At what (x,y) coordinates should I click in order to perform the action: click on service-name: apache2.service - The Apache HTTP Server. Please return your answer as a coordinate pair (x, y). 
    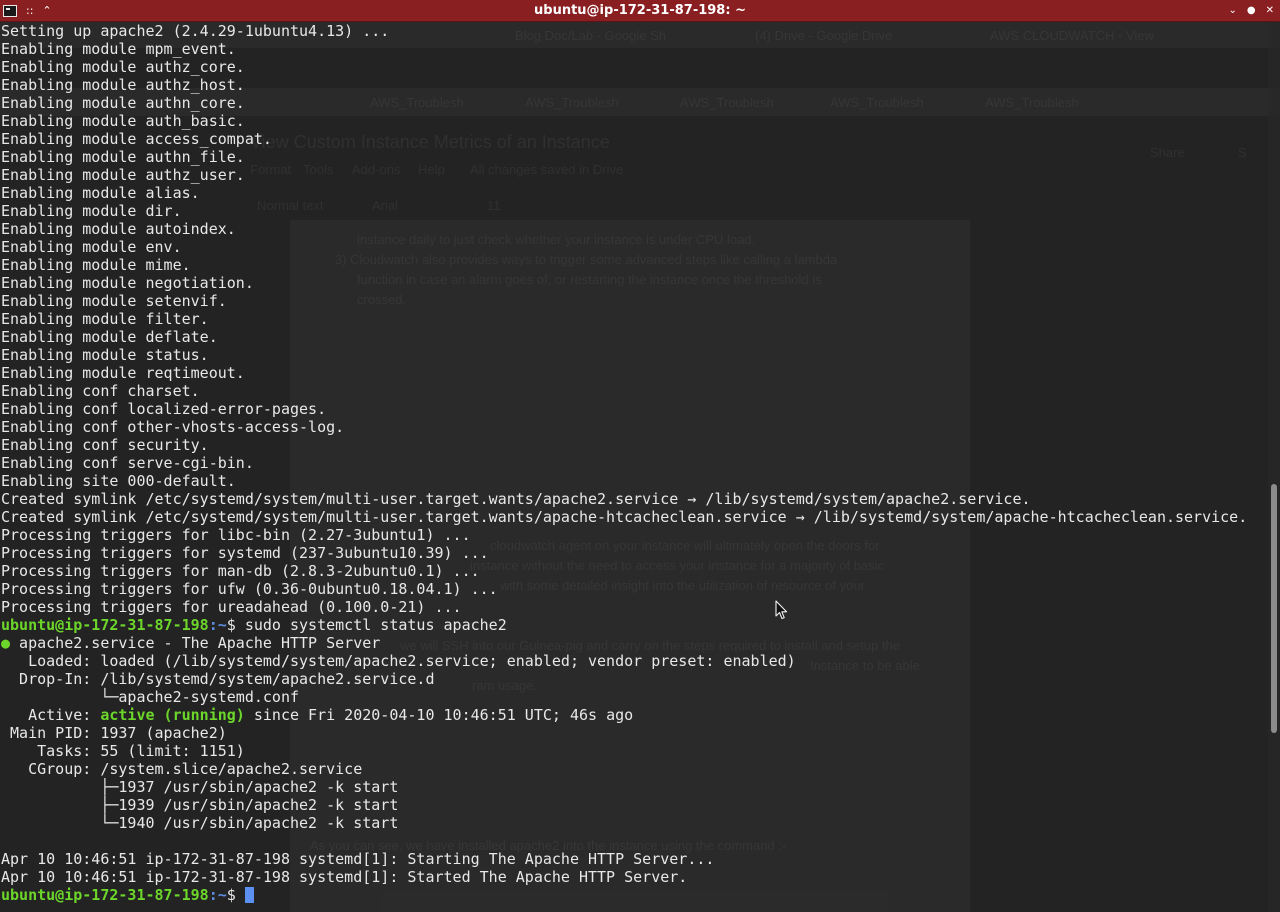
    Looking at the image, I should click on (195, 643).